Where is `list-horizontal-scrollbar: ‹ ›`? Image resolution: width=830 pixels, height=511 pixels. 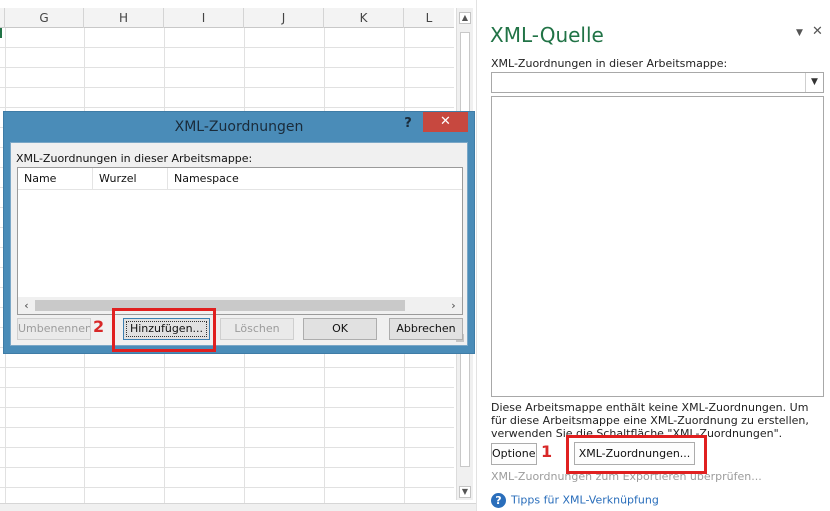
list-horizontal-scrollbar: ‹ › is located at coordinates (240, 305).